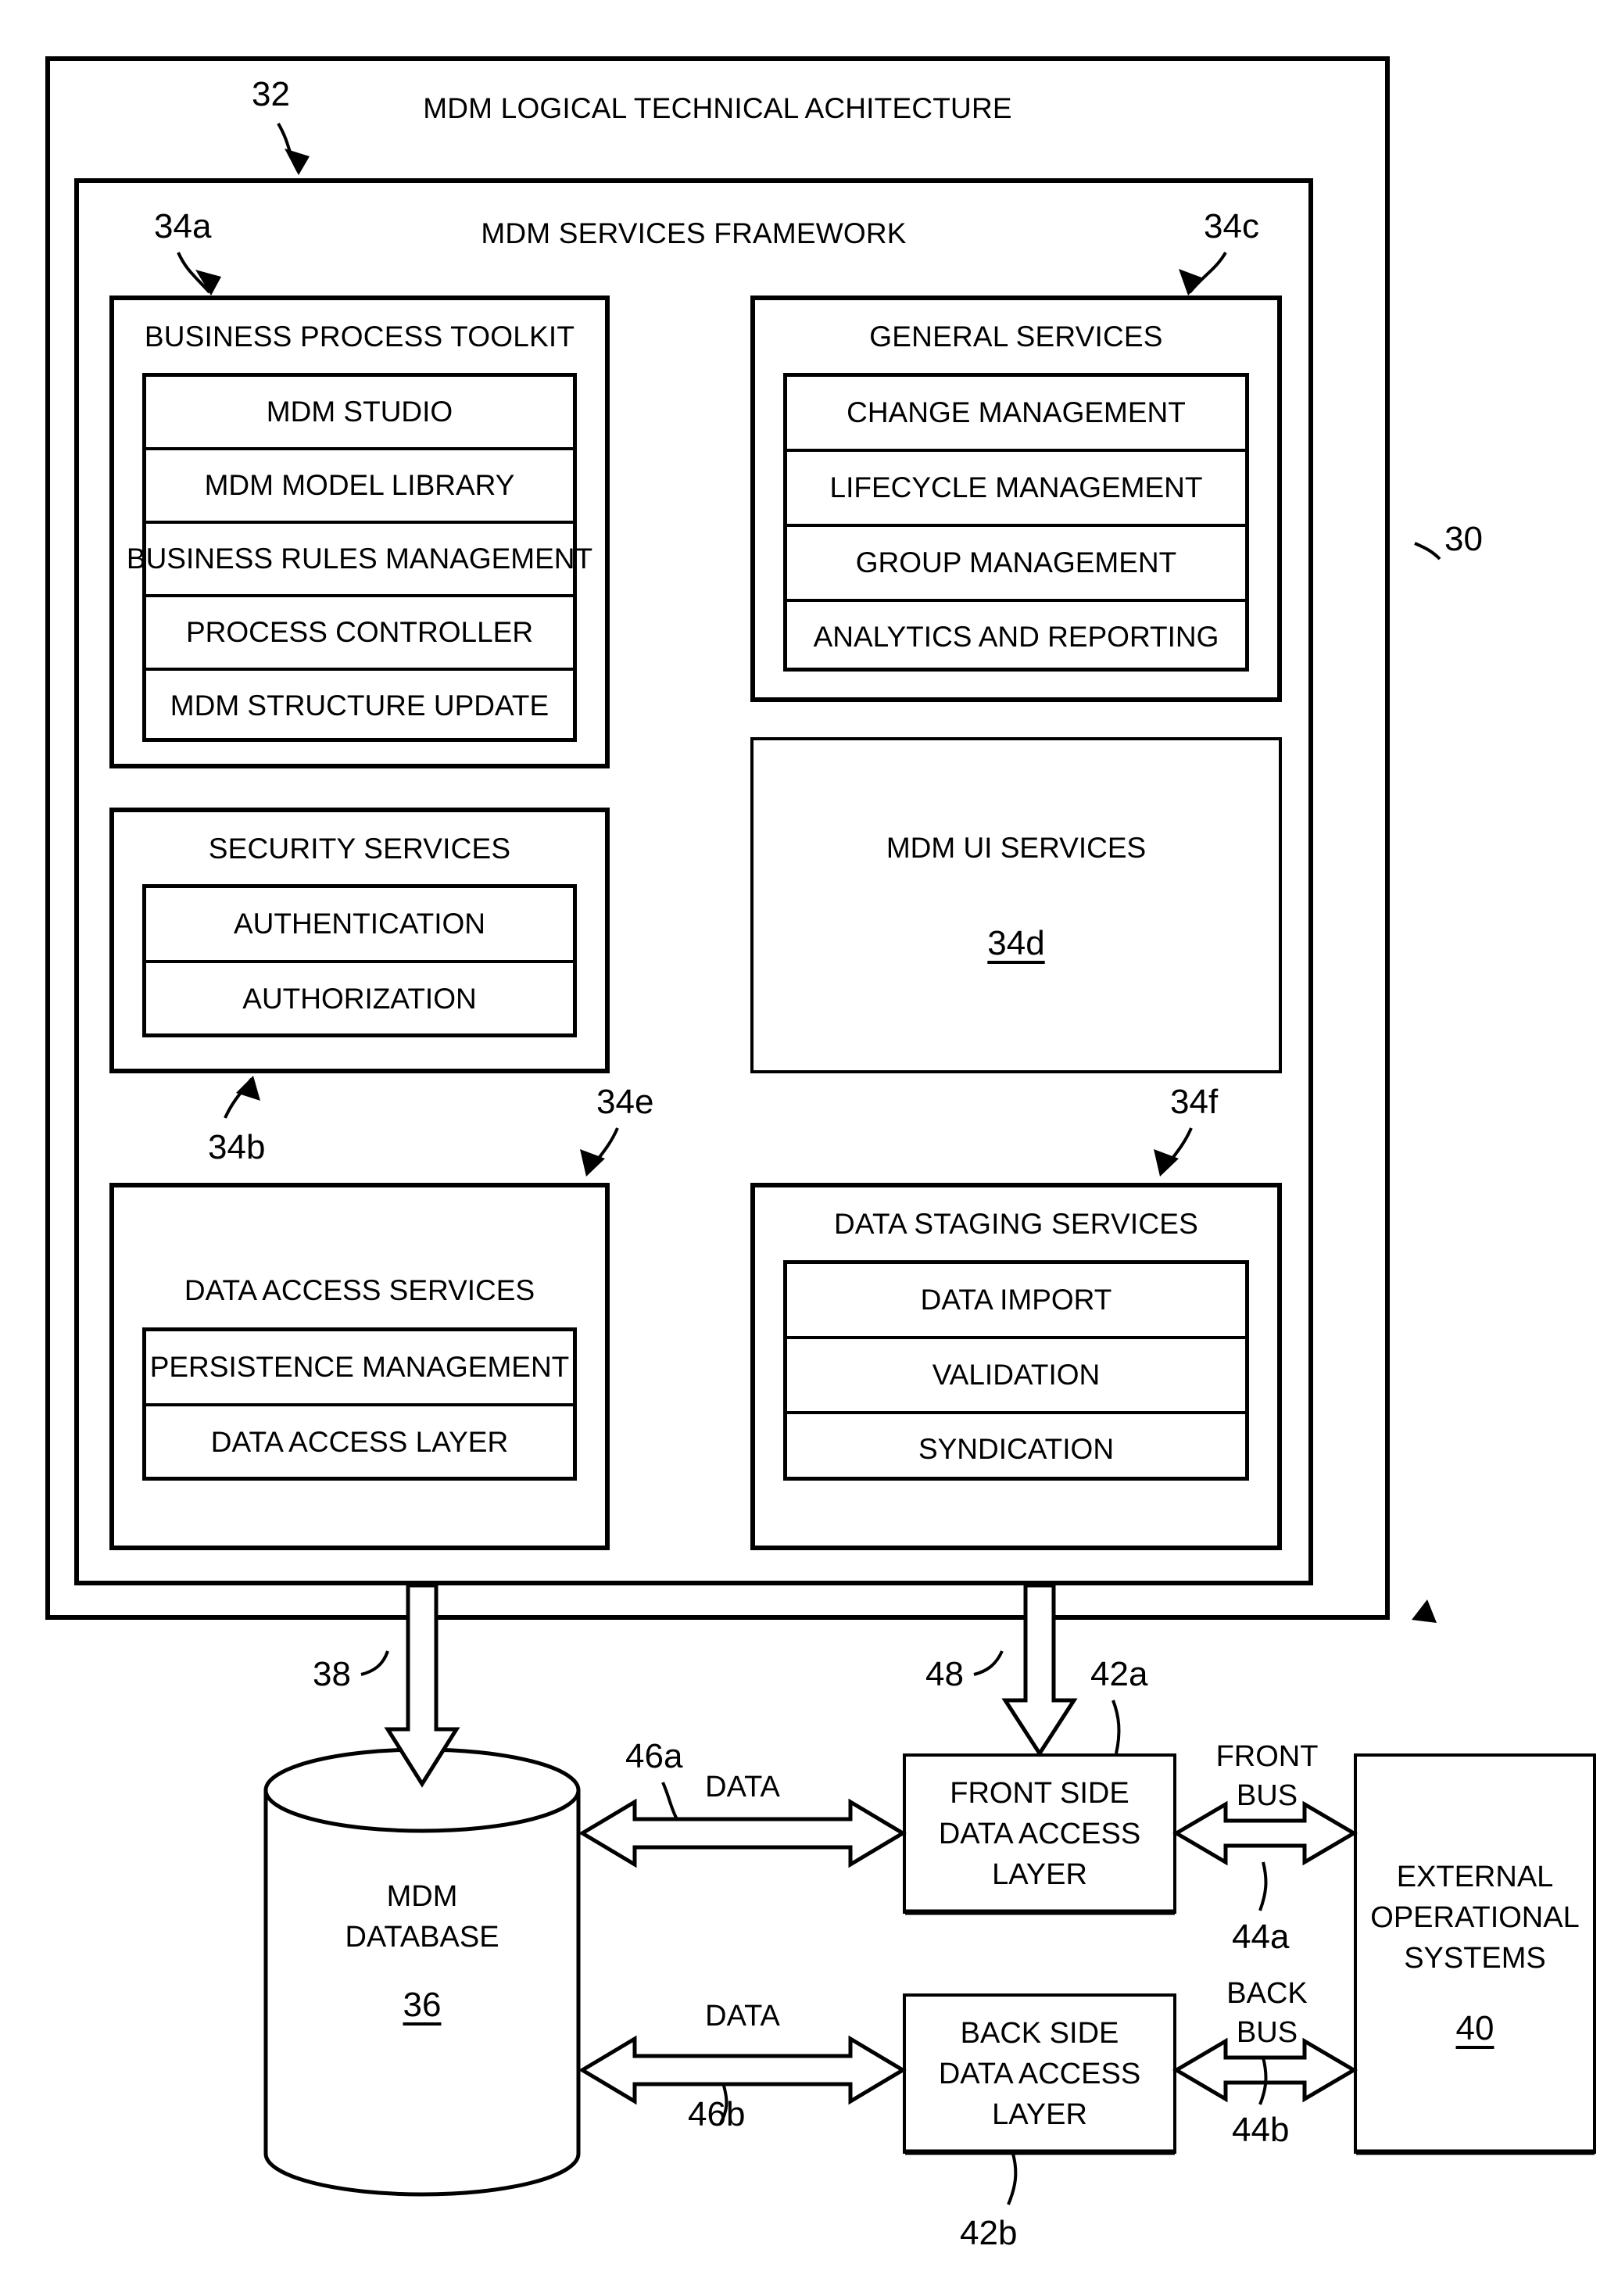 This screenshot has width=1618, height=2296. I want to click on reference-number: 32, so click(271, 94).